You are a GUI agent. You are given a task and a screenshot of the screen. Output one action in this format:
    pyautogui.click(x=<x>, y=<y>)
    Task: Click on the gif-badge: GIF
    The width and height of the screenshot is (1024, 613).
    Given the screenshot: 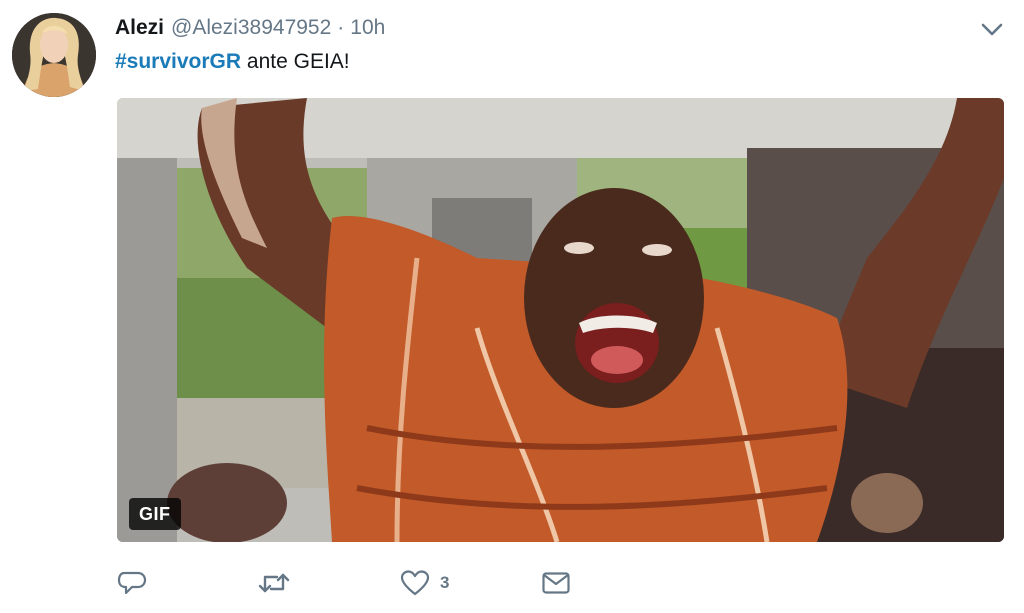 What is the action you would take?
    pyautogui.click(x=155, y=514)
    